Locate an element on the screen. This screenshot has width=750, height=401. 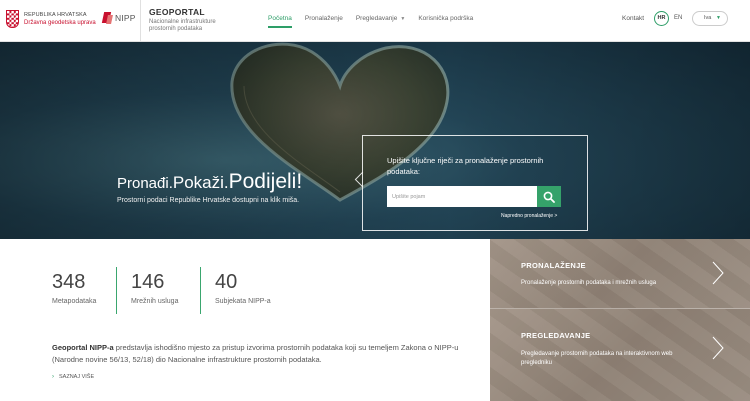
stat-label: Metapodataka is located at coordinates (74, 301).